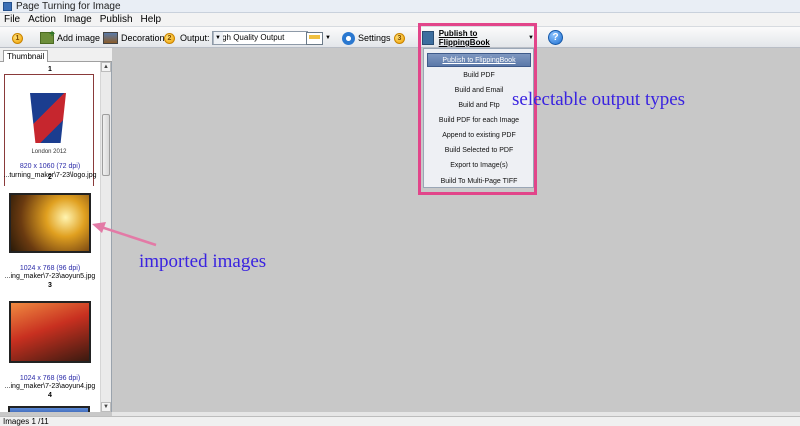 The height and width of the screenshot is (426, 800). What do you see at coordinates (26, 421) in the screenshot?
I see `status-text: Images 1 /11` at bounding box center [26, 421].